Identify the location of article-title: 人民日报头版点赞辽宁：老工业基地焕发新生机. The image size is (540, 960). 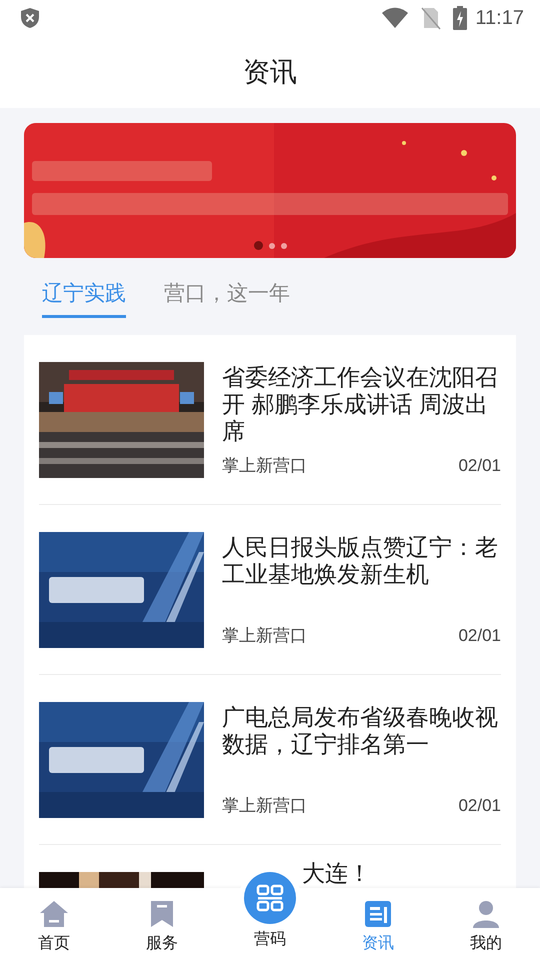
(361, 561).